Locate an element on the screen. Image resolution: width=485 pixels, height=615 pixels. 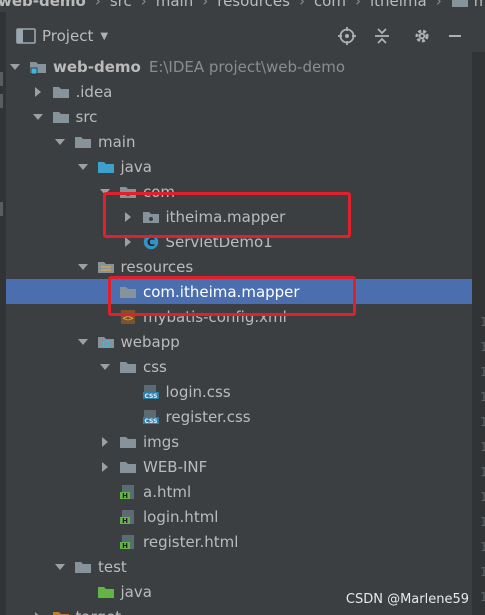
breadcrumb-item-label: web-demo is located at coordinates (43, 5).